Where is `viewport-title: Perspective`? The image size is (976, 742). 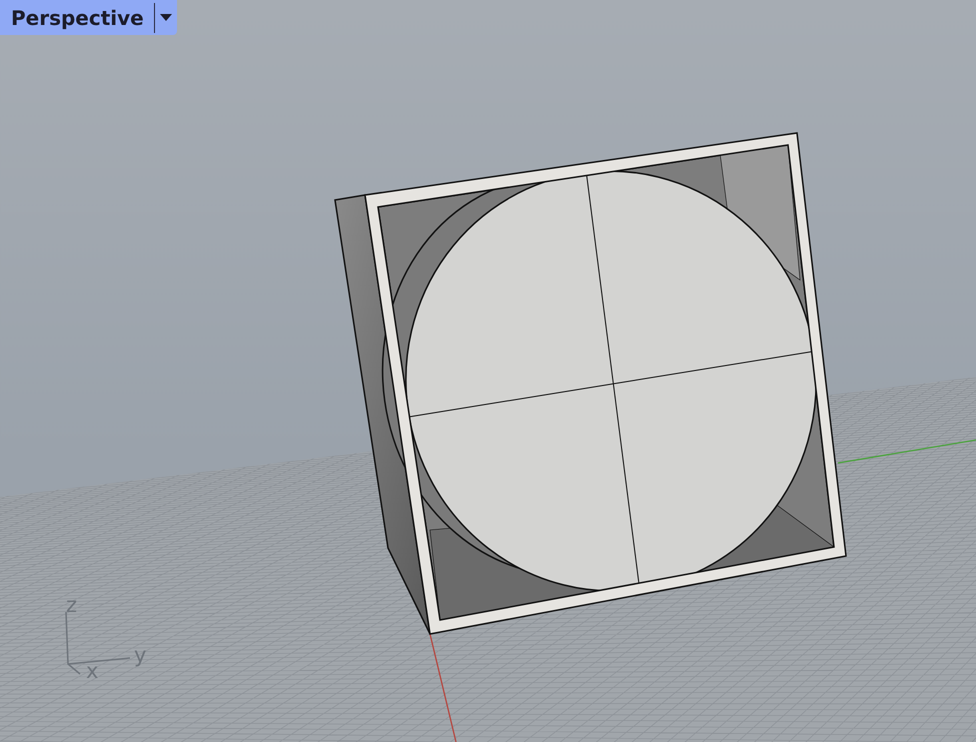 viewport-title: Perspective is located at coordinates (77, 17).